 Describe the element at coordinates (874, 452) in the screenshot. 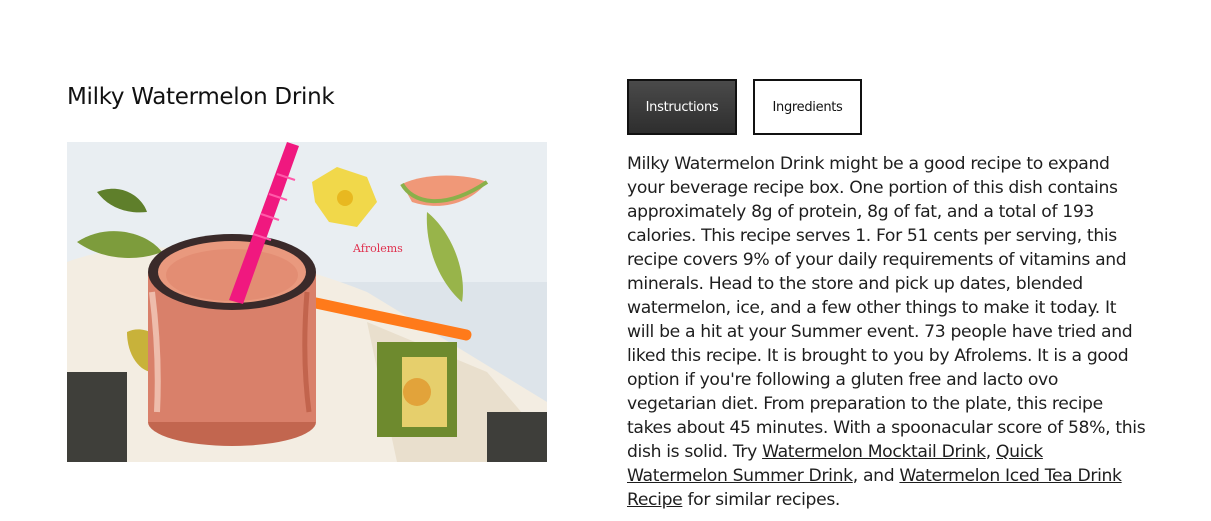

I see `link-watermelon-mocktail-drink: Watermelon Mocktail Drink` at that location.